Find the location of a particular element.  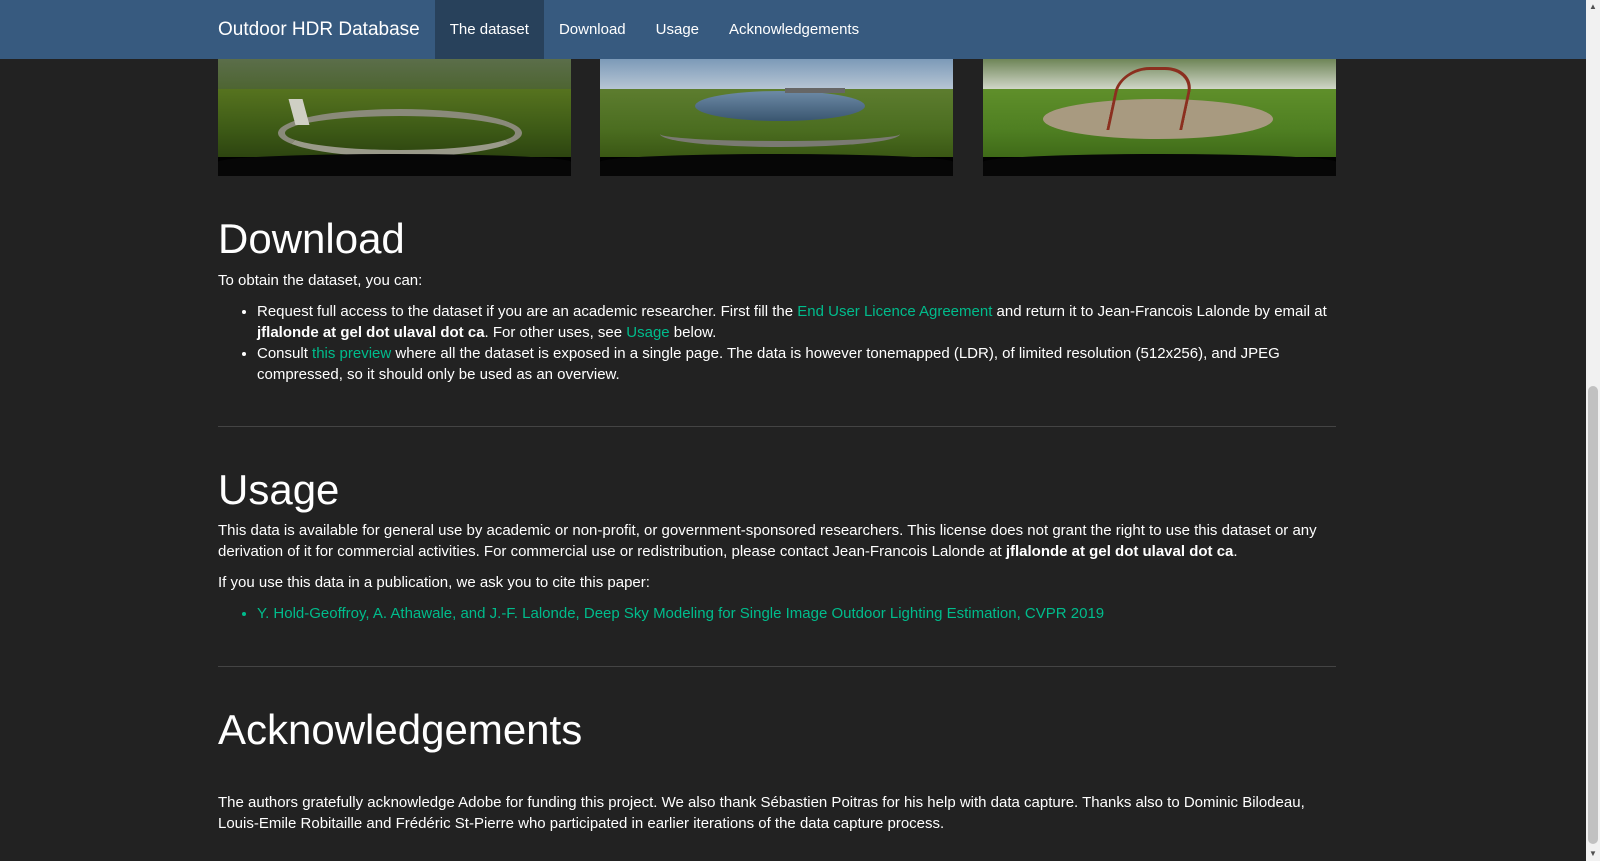

nav-link-usage: Usage is located at coordinates (677, 29).